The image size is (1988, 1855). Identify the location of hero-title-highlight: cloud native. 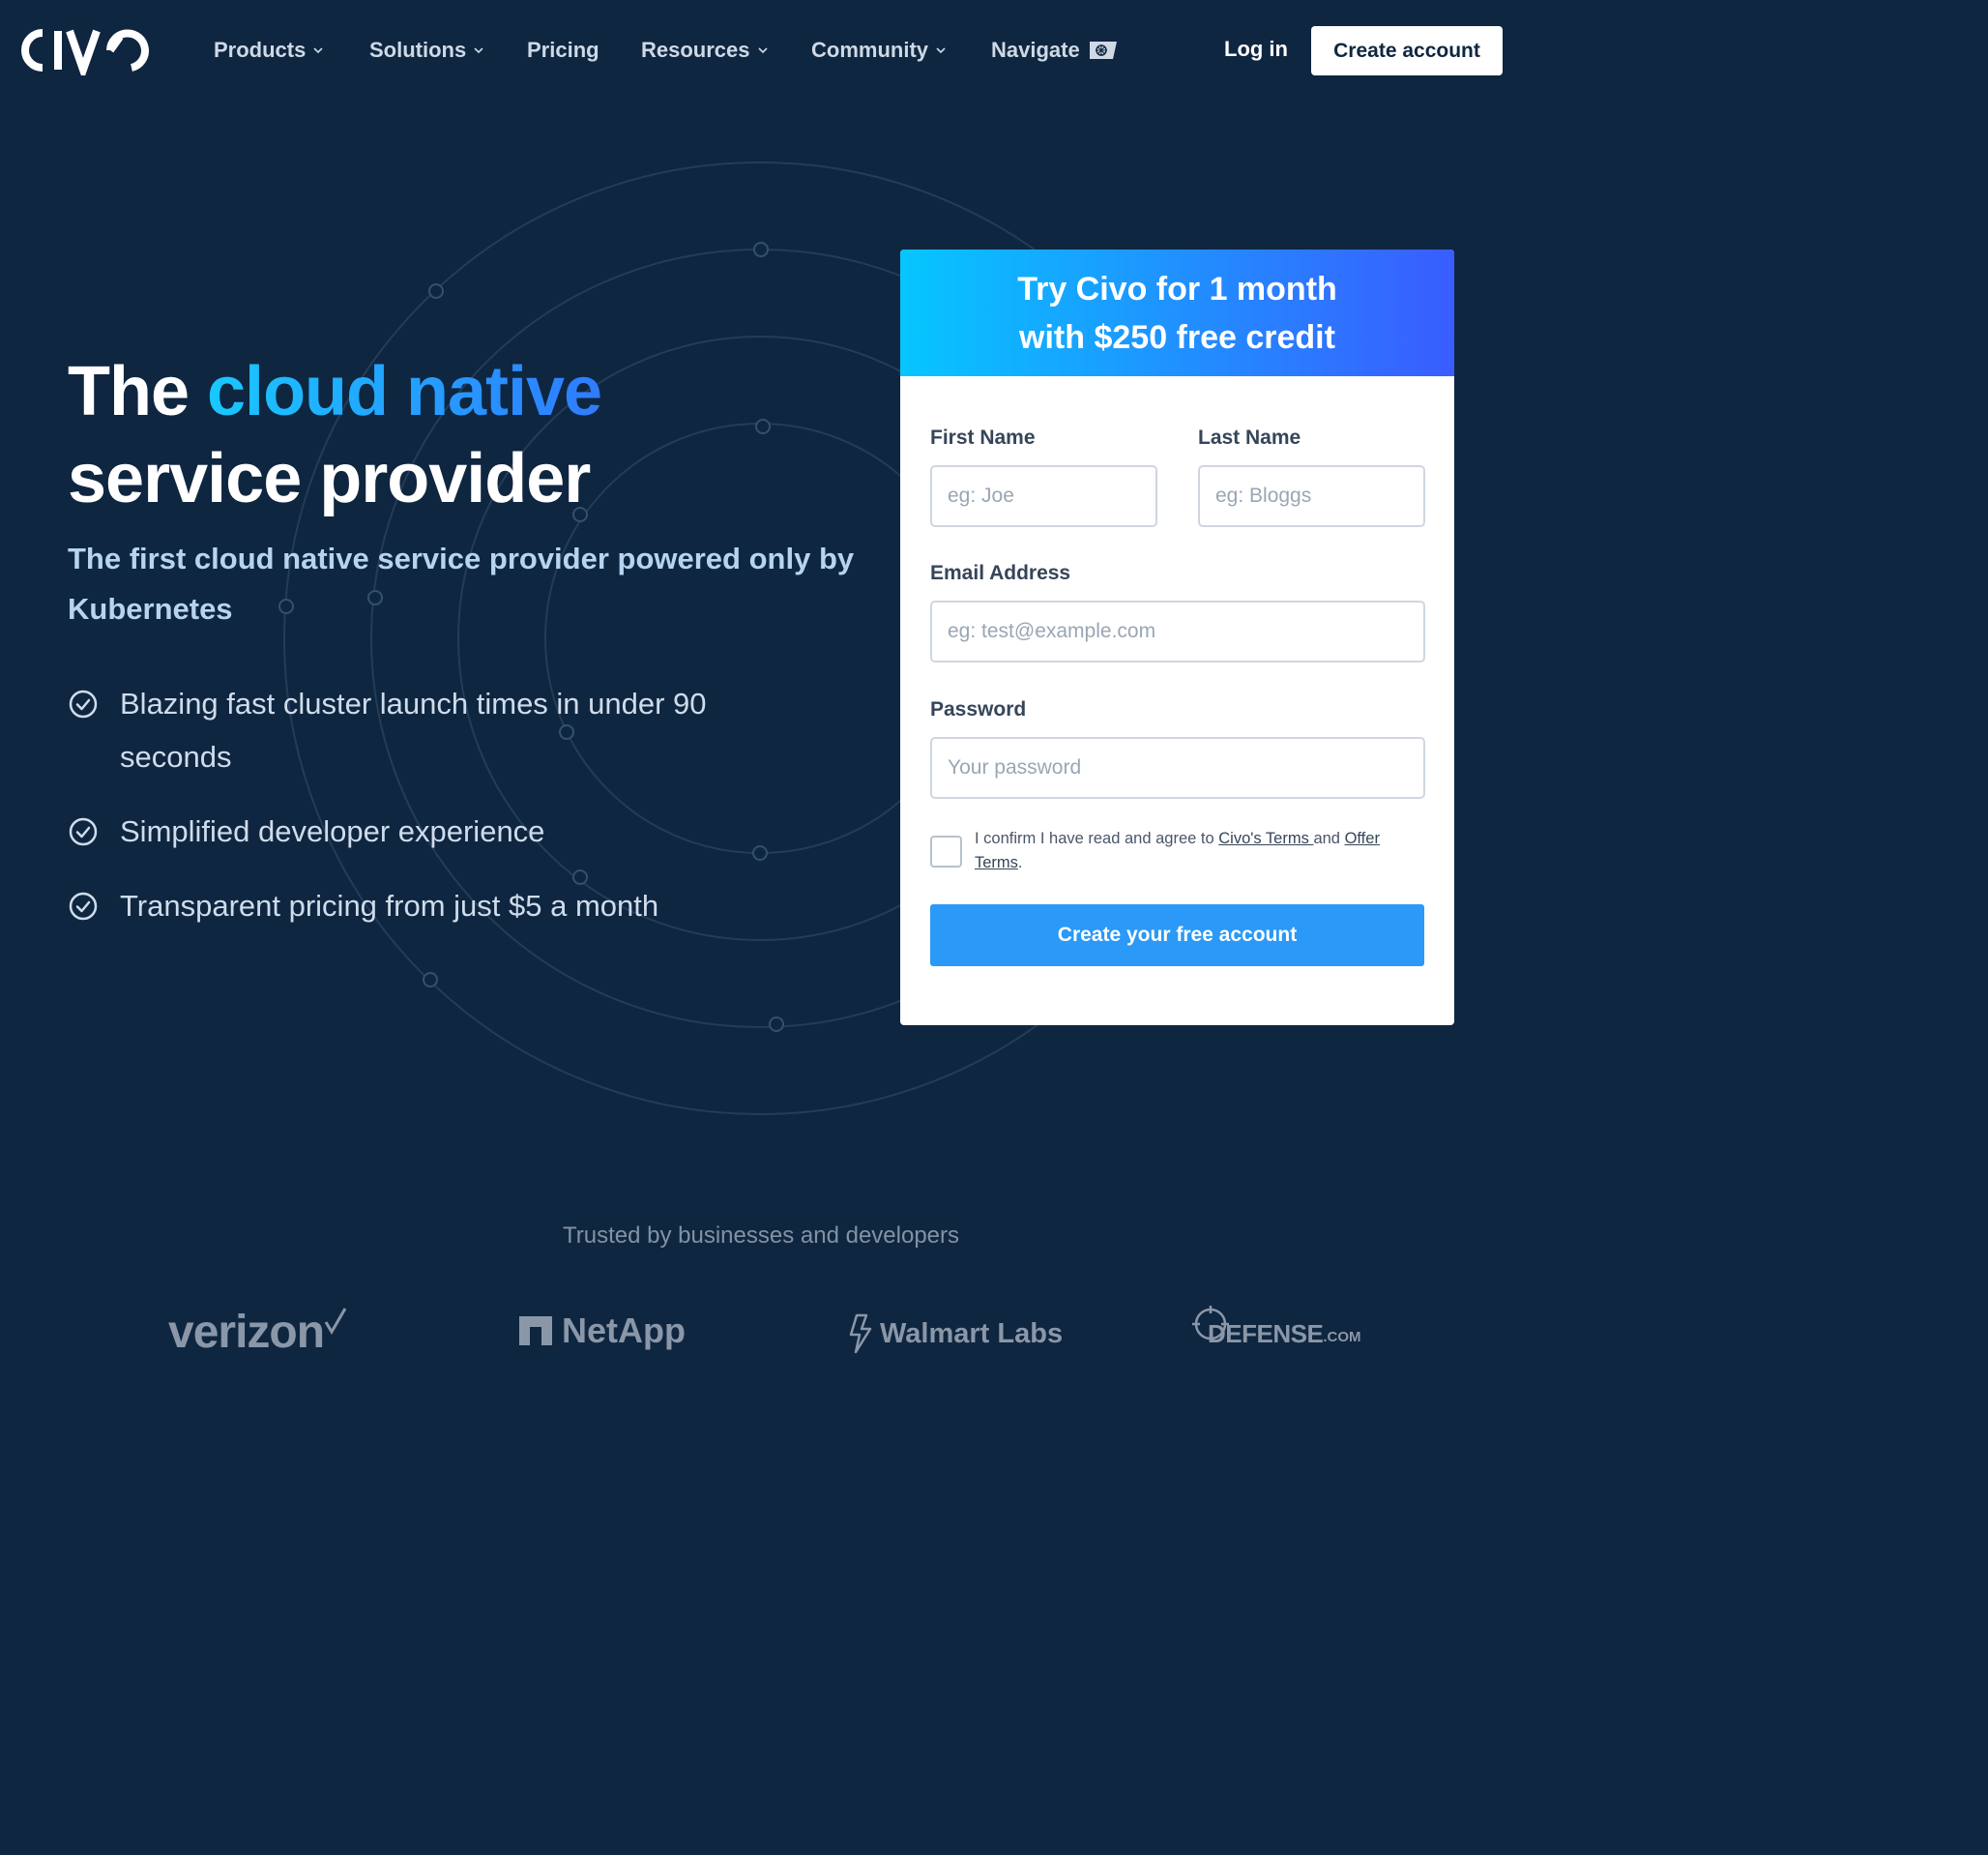
(404, 391).